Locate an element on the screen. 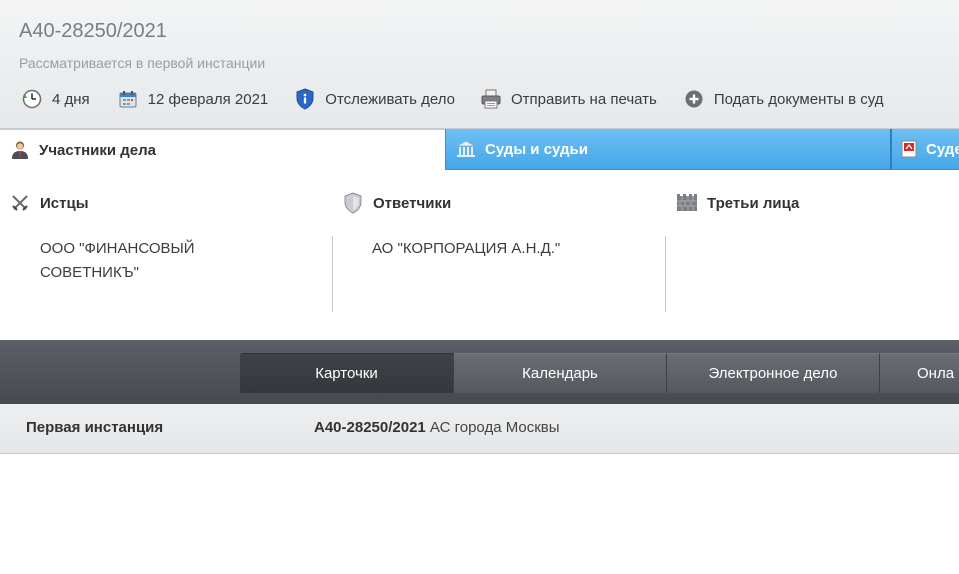 Image resolution: width=959 pixels, height=574 pixels. shield-icon is located at coordinates (353, 203).